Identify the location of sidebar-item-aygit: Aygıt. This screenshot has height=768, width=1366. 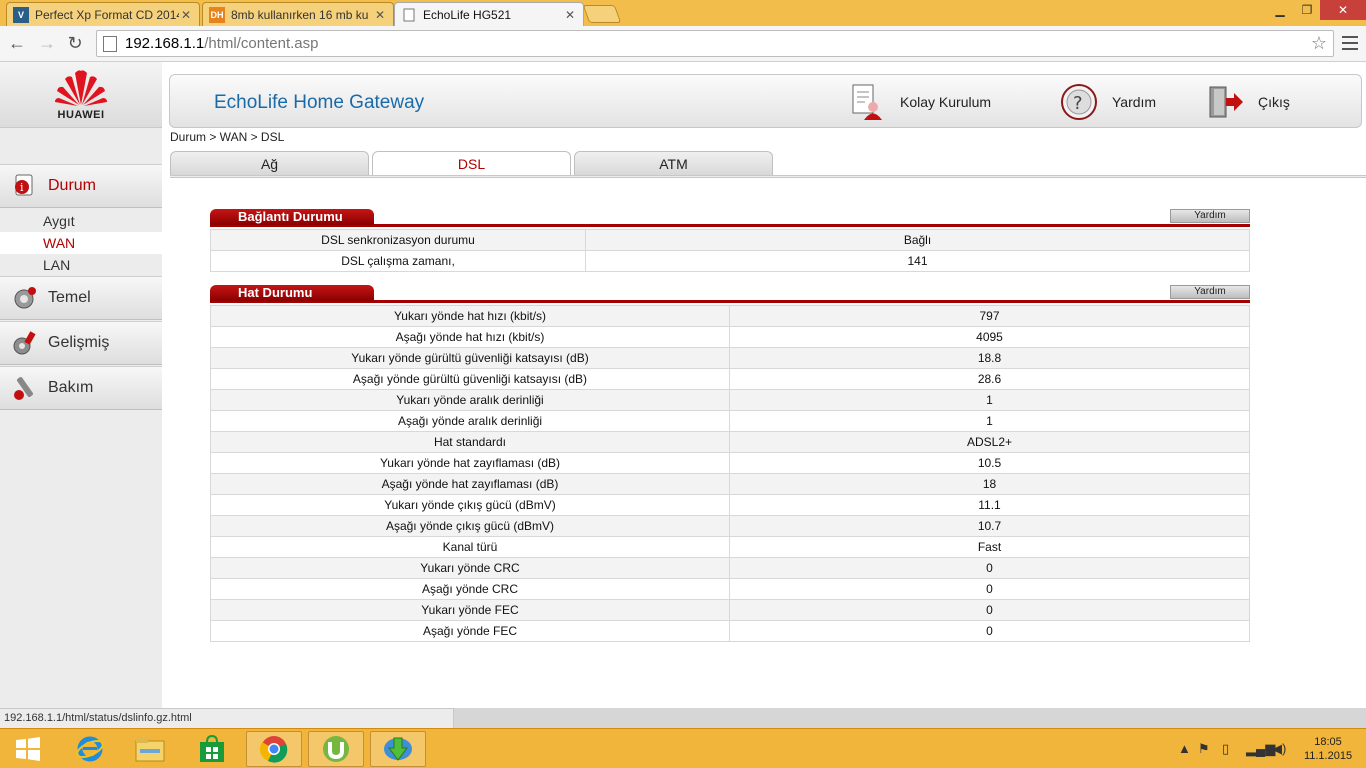
(81, 221).